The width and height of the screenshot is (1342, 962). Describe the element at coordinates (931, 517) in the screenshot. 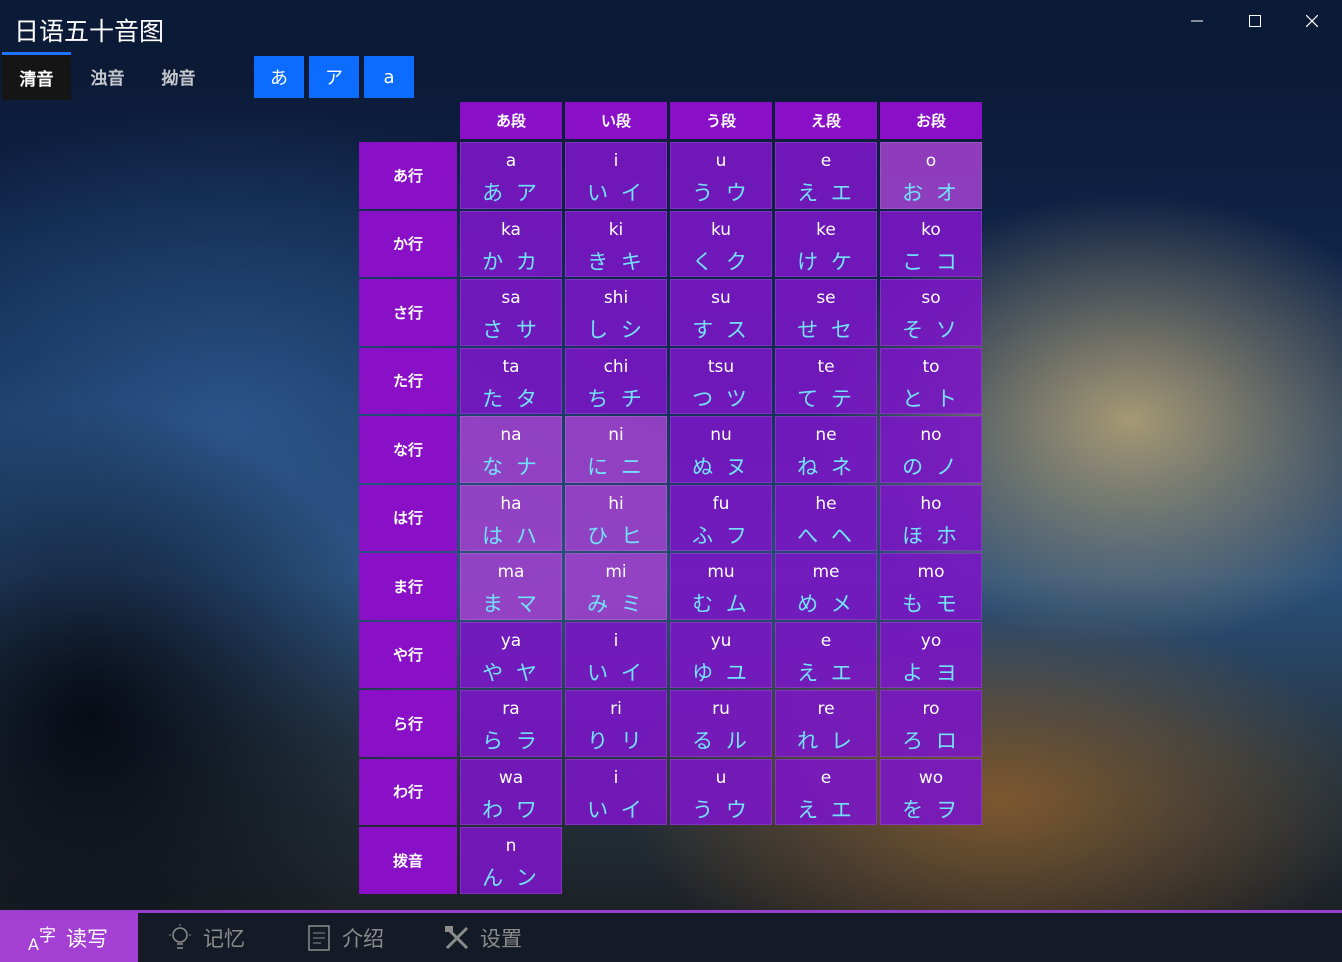

I see `kana-cell: ho ほ ホ` at that location.